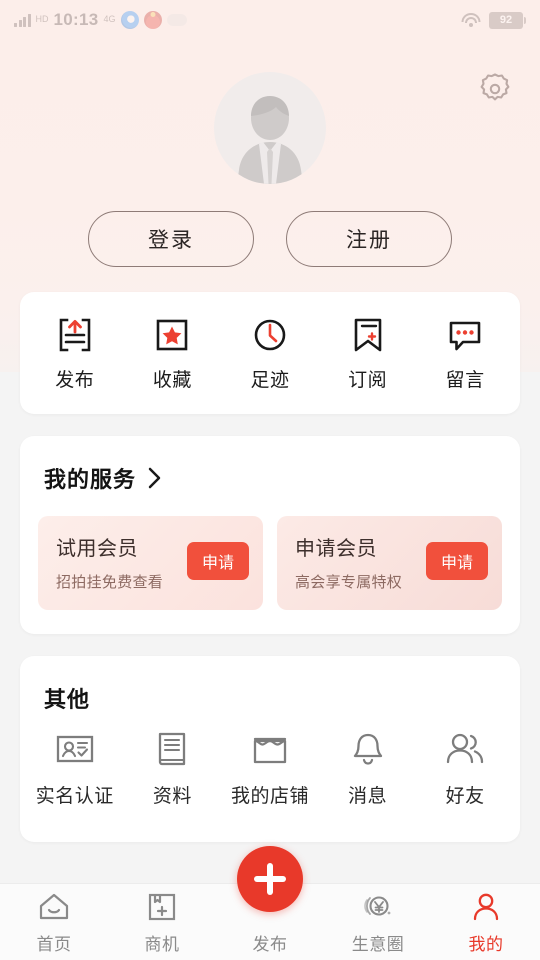  I want to click on other-item-label: 好友, so click(465, 796).